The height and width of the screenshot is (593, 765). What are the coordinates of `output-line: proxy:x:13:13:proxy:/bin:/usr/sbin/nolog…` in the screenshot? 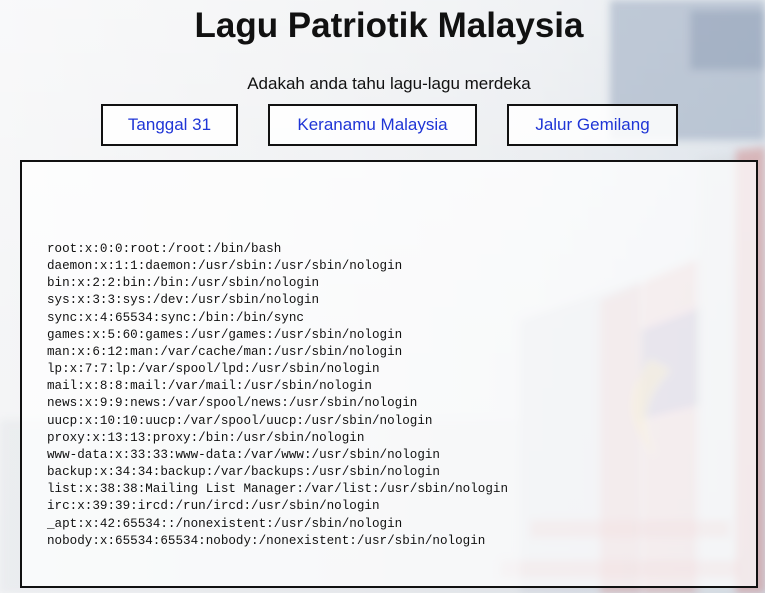 It's located at (206, 437).